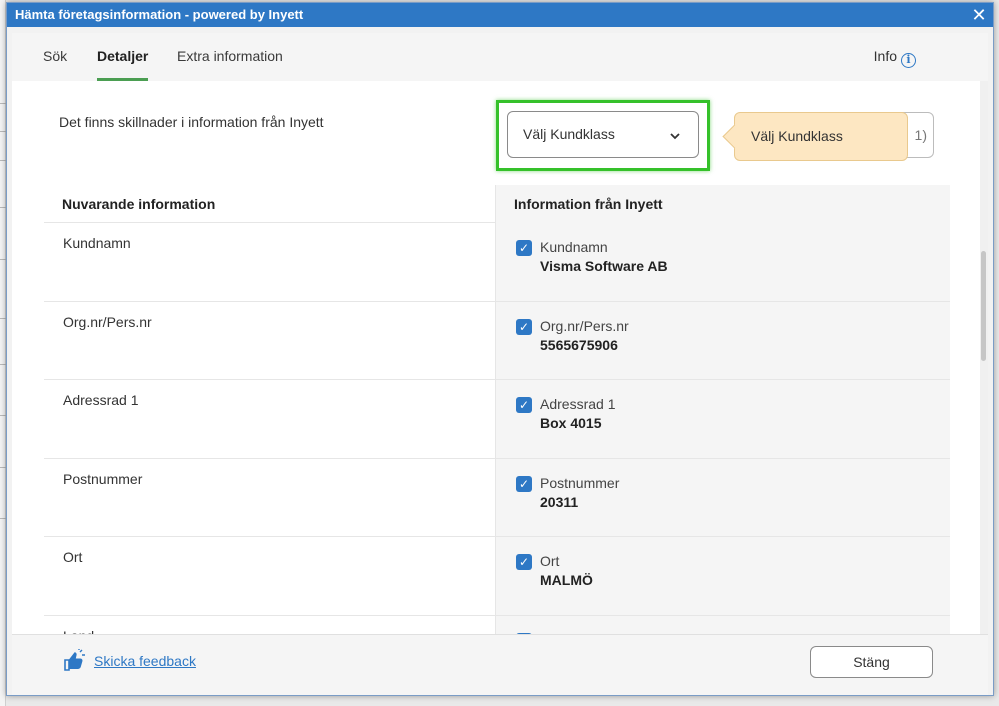 Image resolution: width=999 pixels, height=706 pixels. I want to click on current-value-cell: Adressrad 1, so click(270, 419).